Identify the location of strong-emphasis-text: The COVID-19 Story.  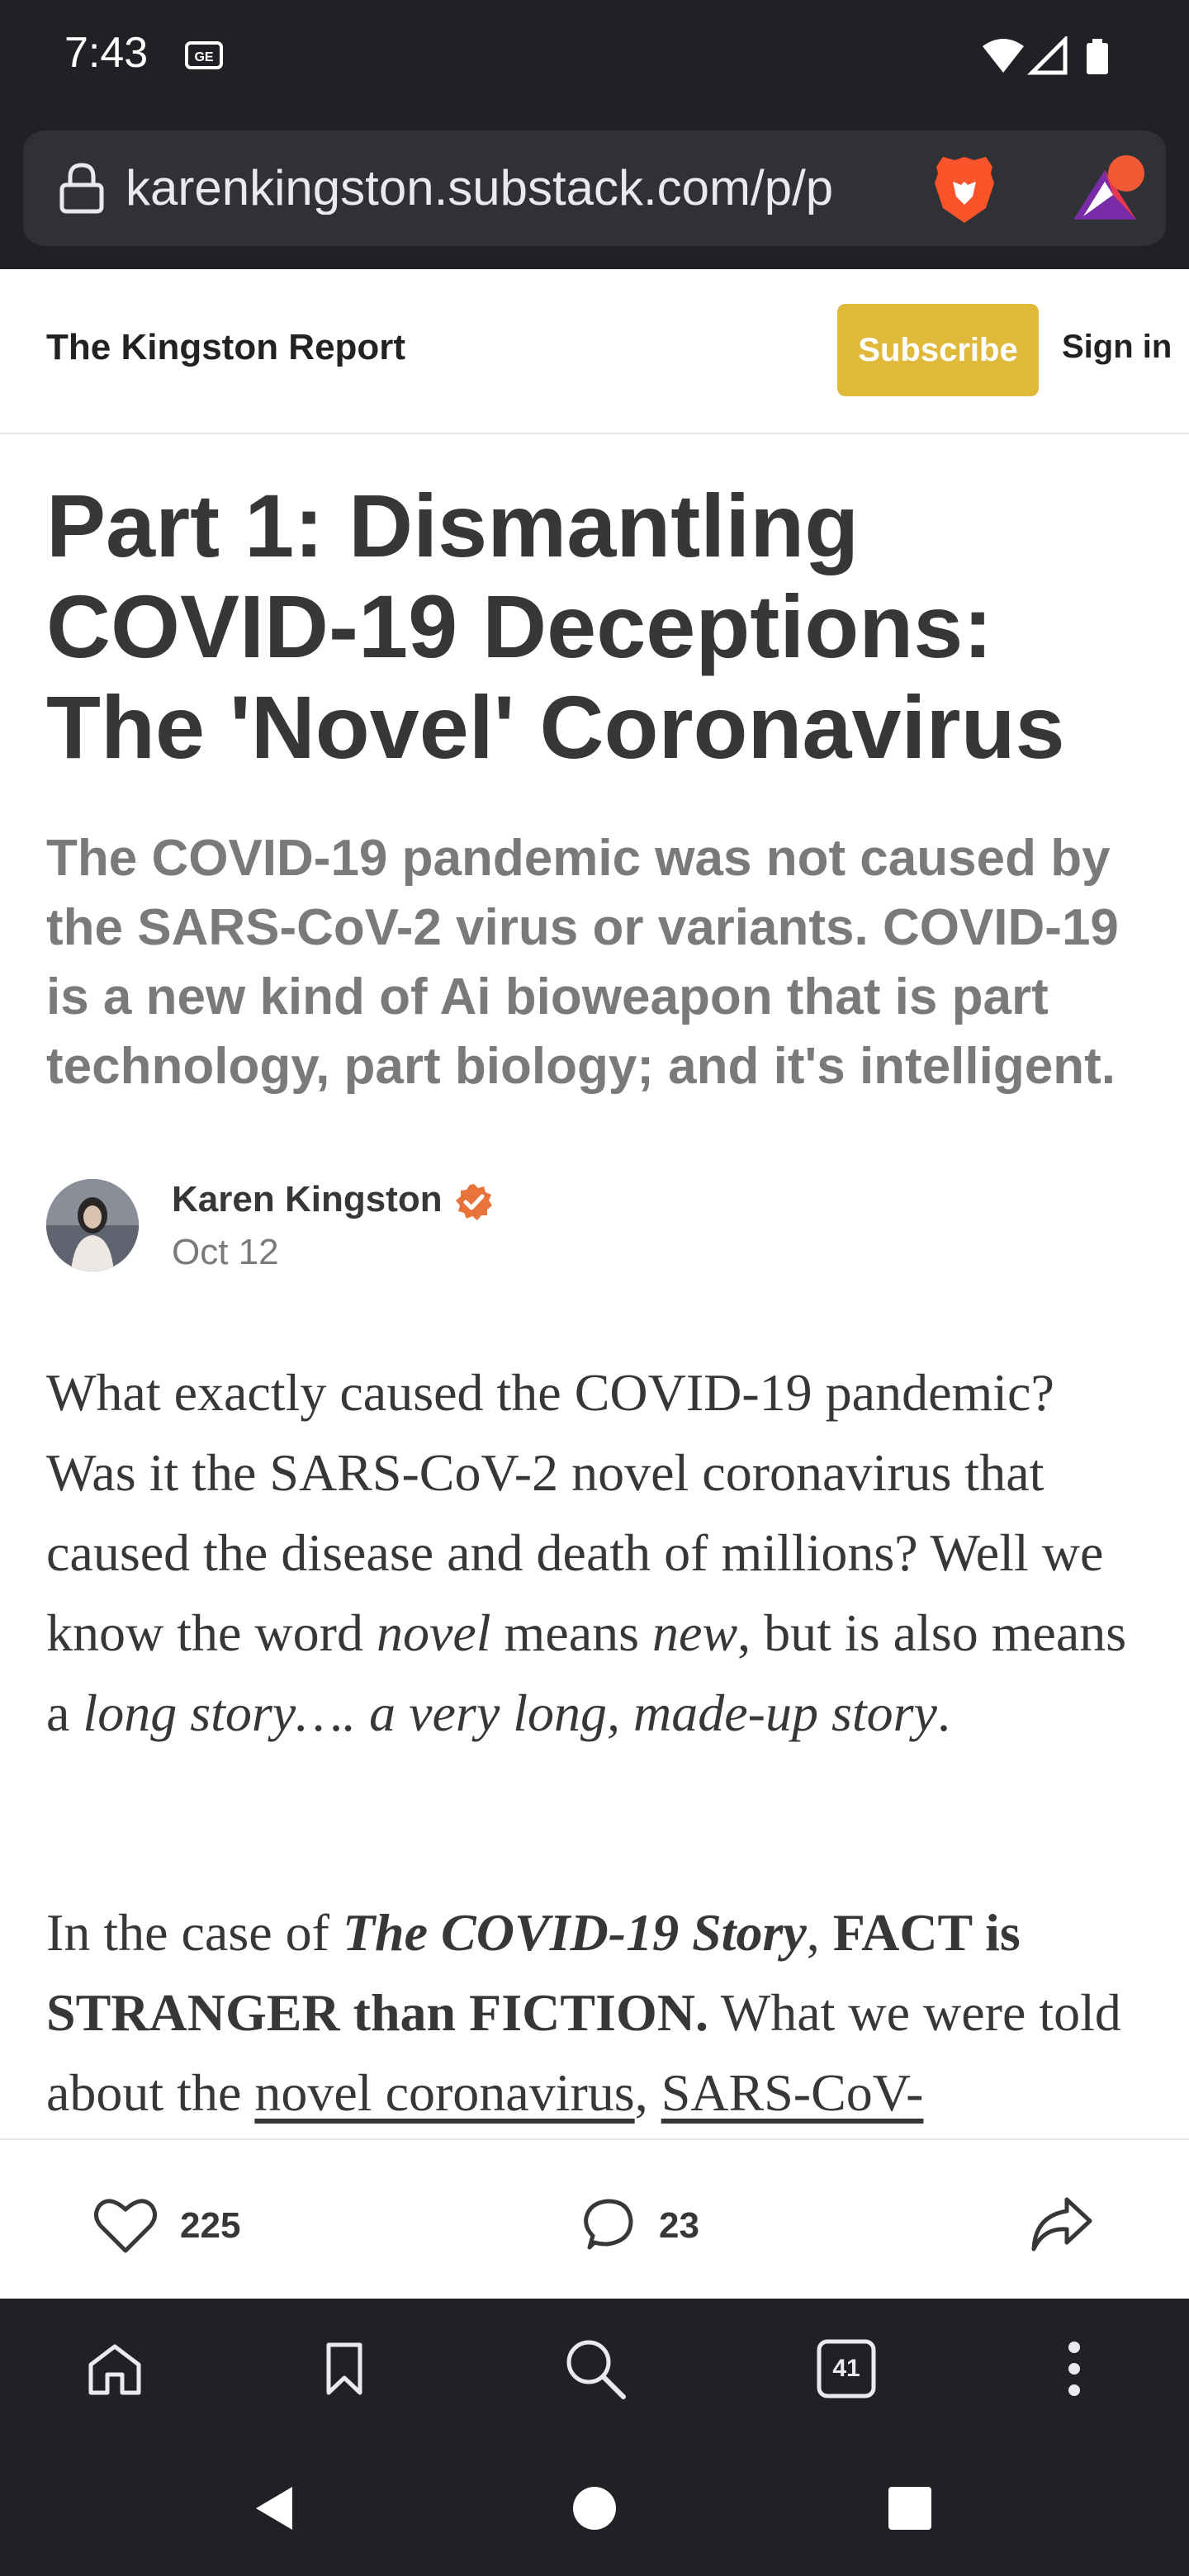
(574, 1932).